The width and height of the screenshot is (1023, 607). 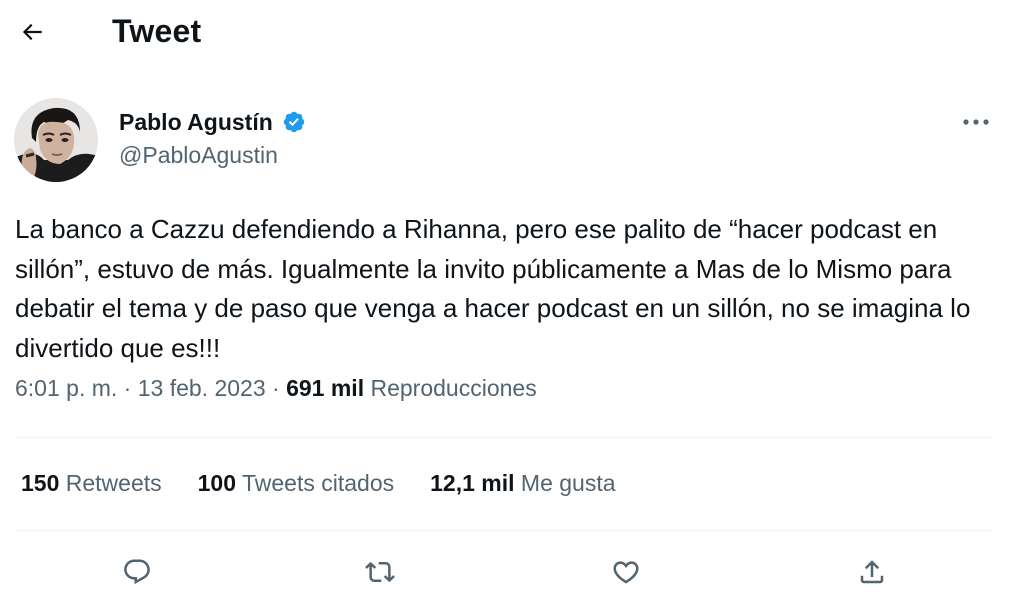 I want to click on tweet-actions, so click(x=511, y=572).